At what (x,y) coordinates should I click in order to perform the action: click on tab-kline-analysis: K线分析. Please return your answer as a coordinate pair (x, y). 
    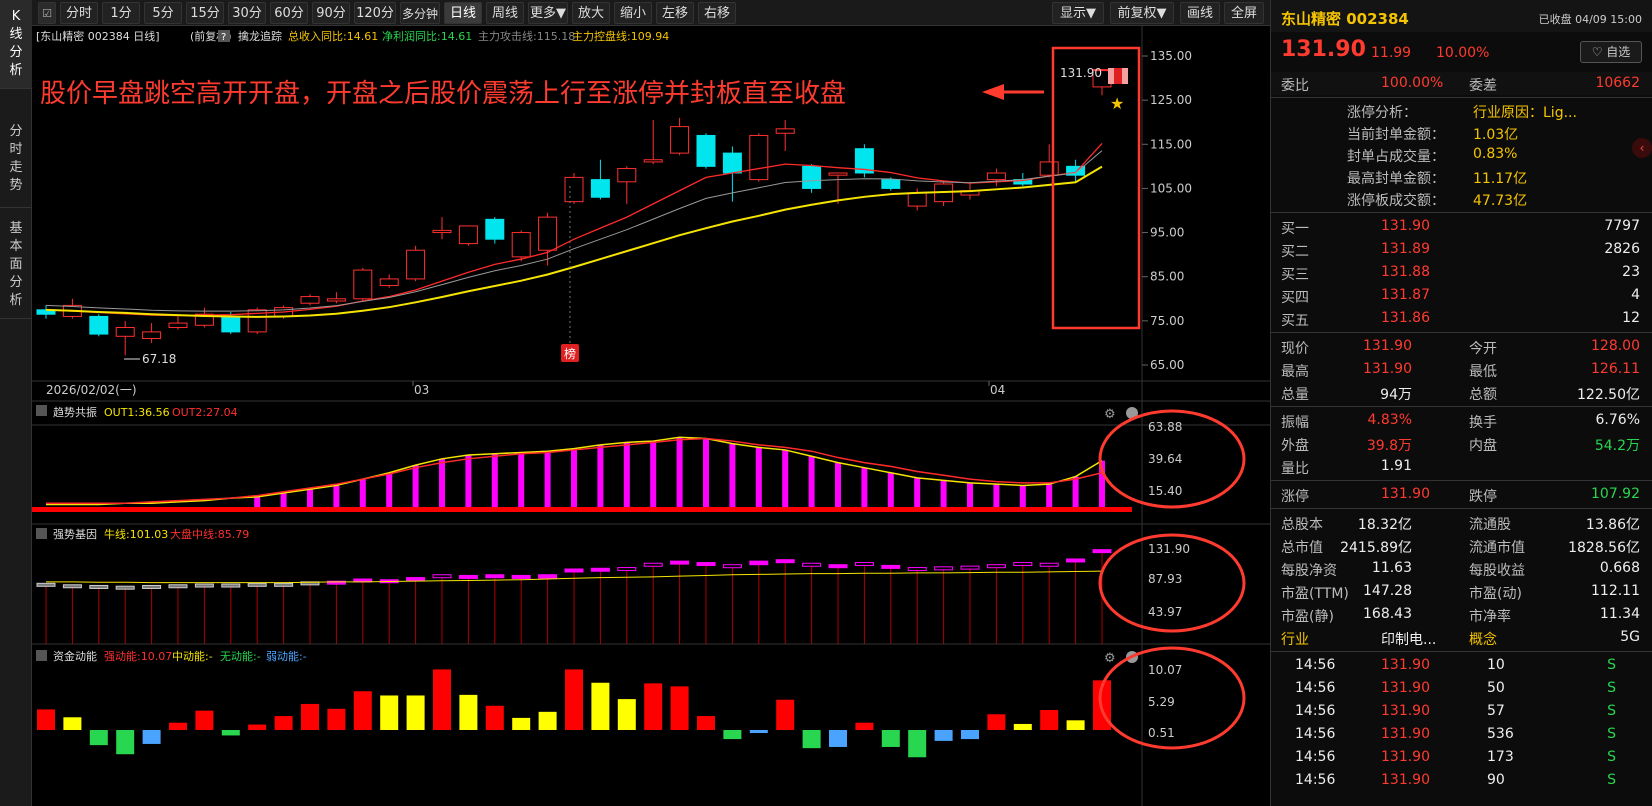
    Looking at the image, I should click on (16, 44).